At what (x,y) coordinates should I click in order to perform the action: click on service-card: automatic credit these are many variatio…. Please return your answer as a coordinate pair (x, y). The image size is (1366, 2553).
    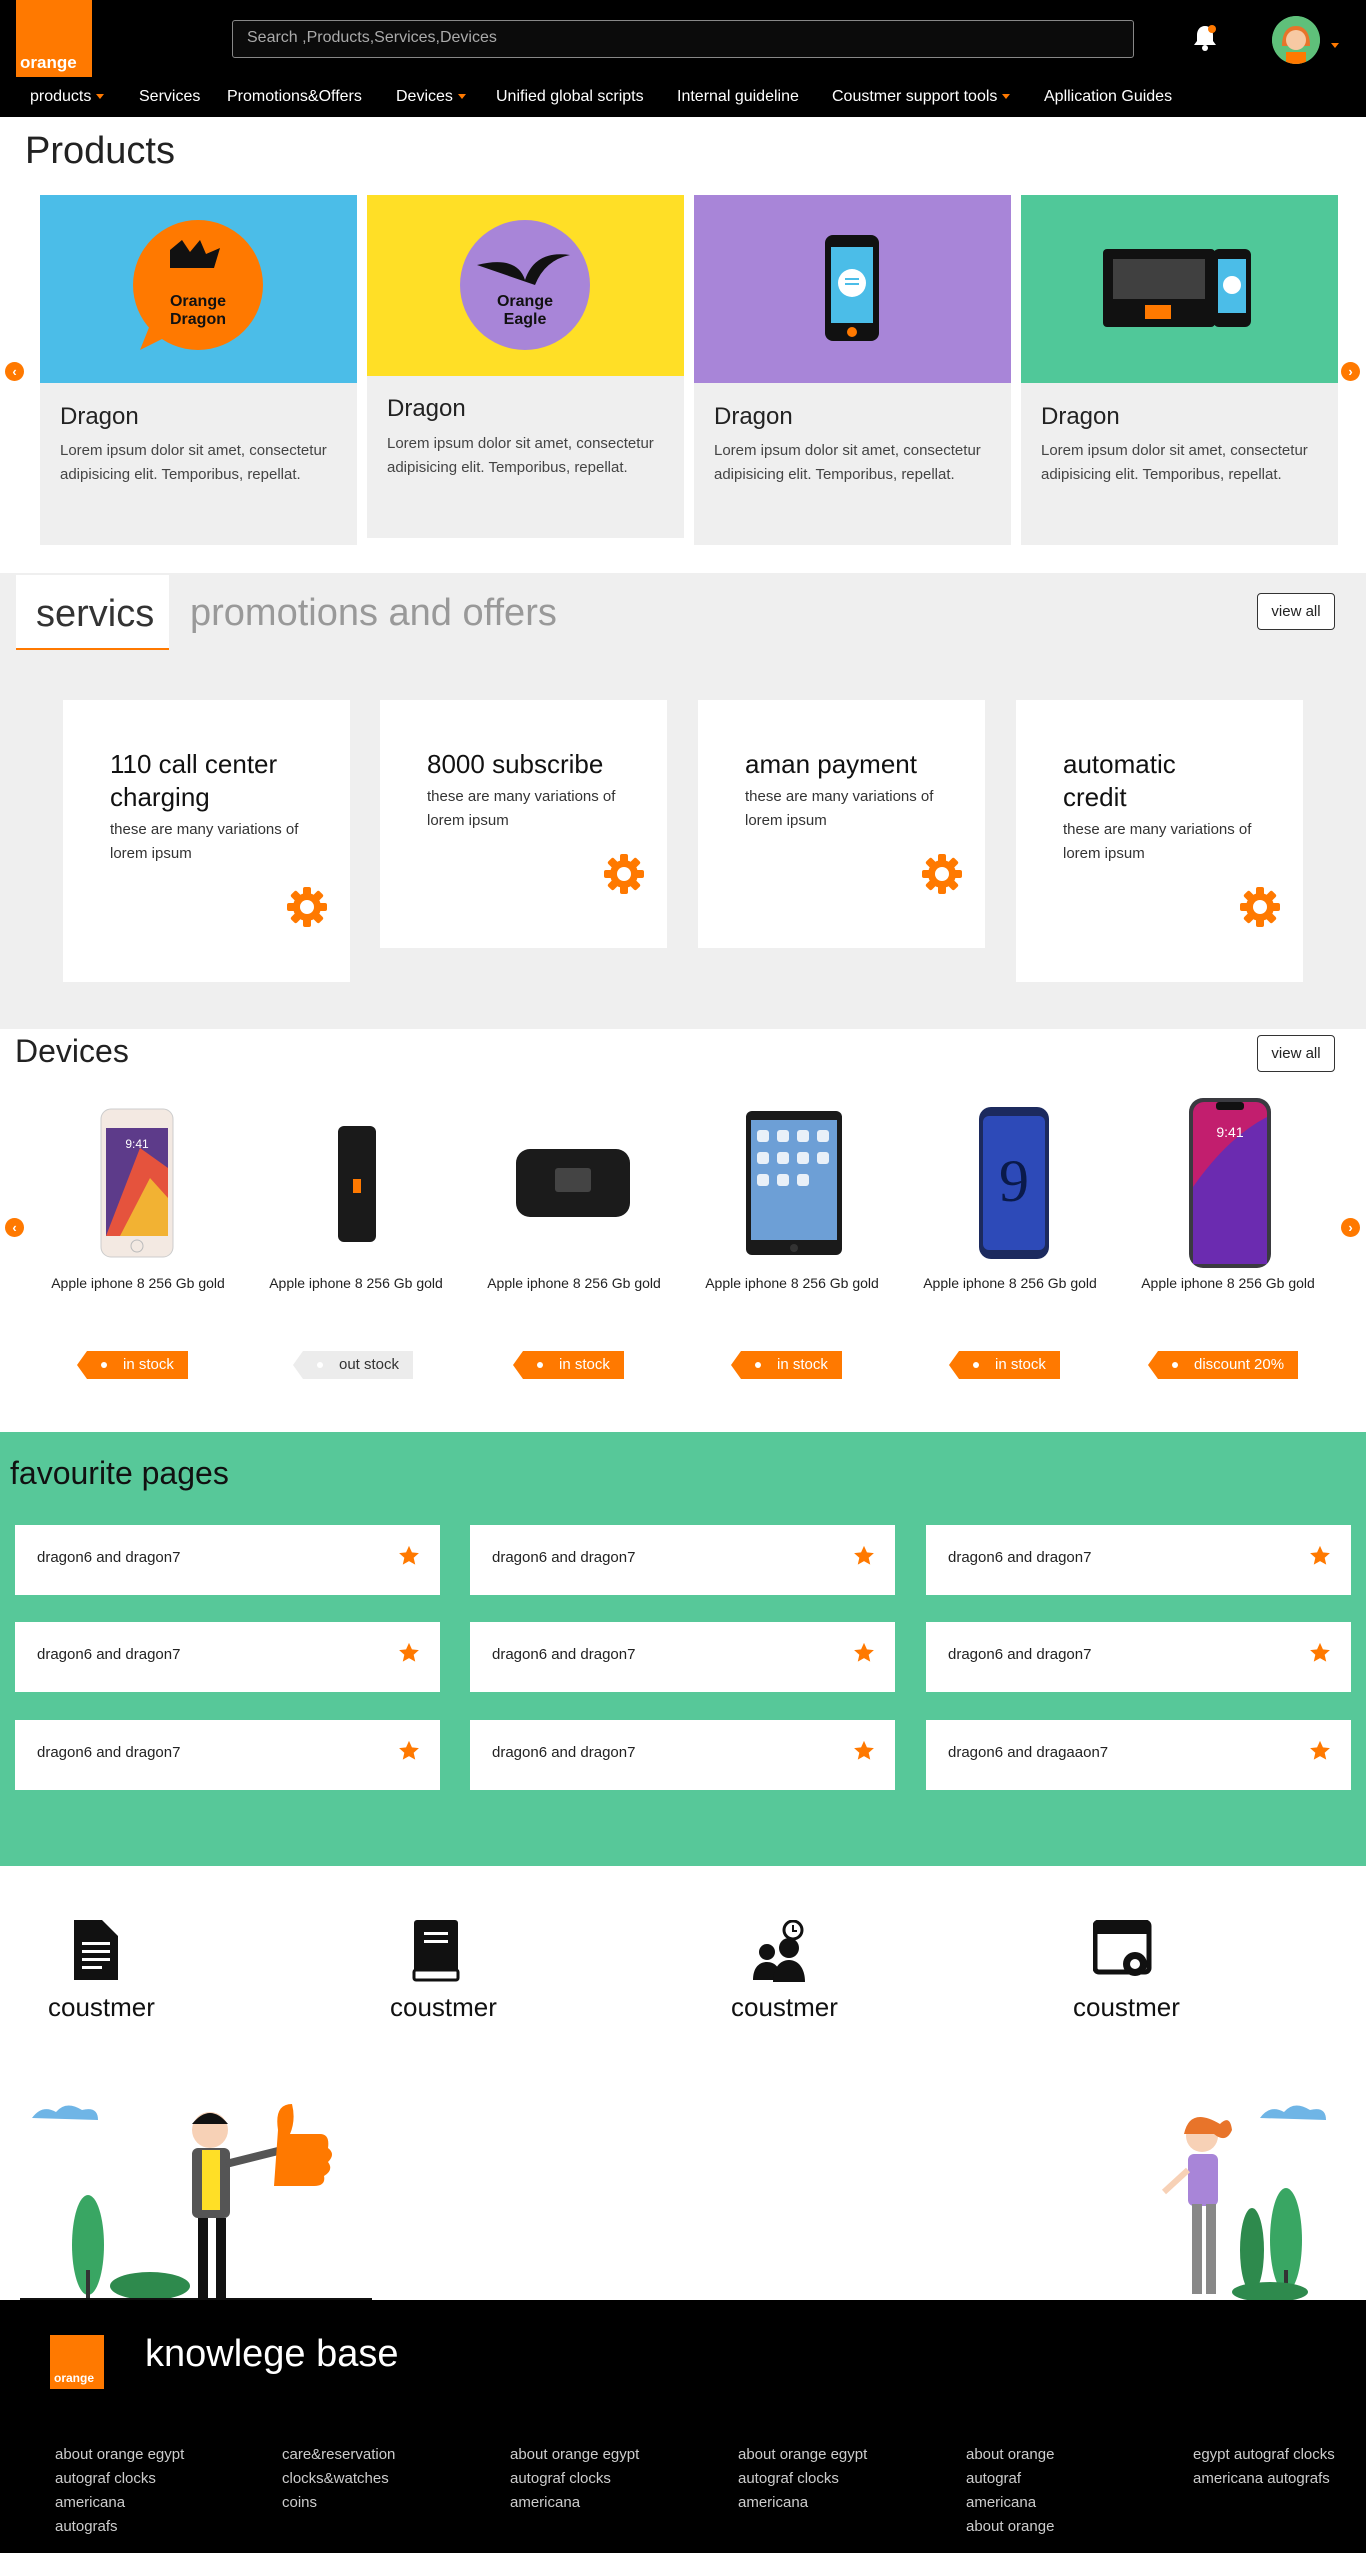
    Looking at the image, I should click on (1159, 841).